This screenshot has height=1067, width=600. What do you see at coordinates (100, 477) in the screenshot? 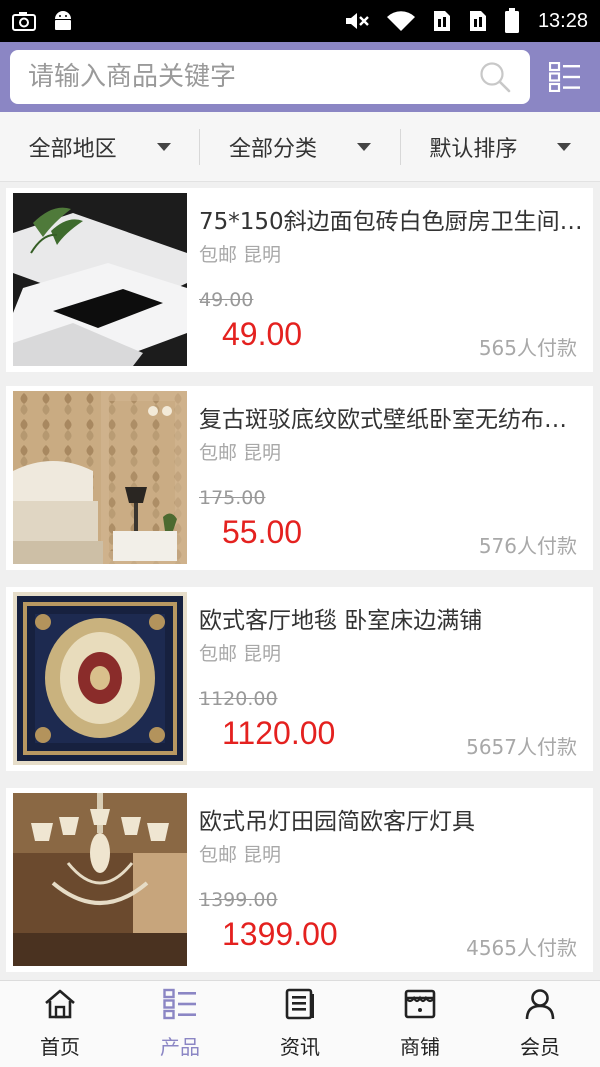
I see `product-image-wallpaper` at bounding box center [100, 477].